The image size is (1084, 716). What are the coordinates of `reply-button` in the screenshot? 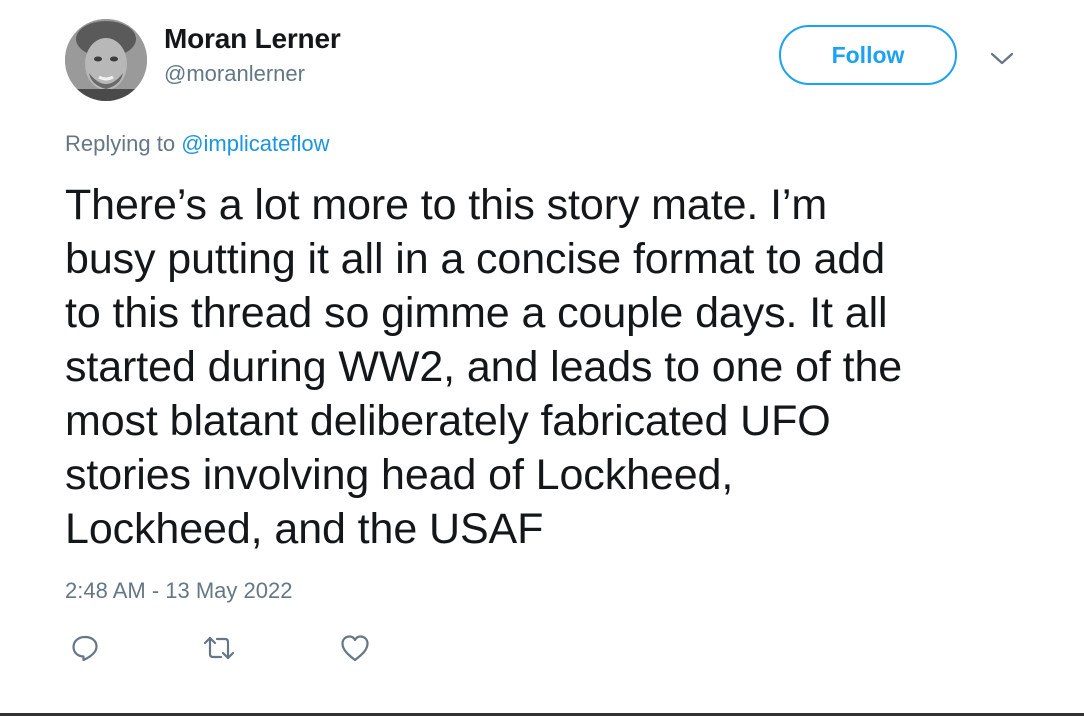 It's located at (85, 648).